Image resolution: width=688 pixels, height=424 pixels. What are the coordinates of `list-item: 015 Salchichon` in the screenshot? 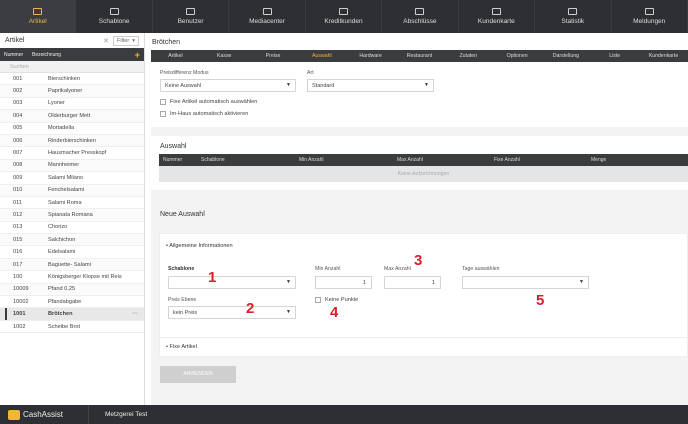 It's located at (72, 240).